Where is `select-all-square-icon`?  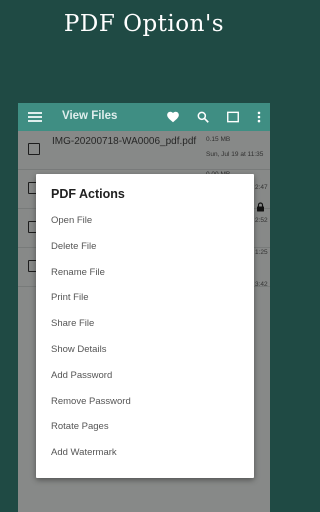
select-all-square-icon is located at coordinates (233, 117).